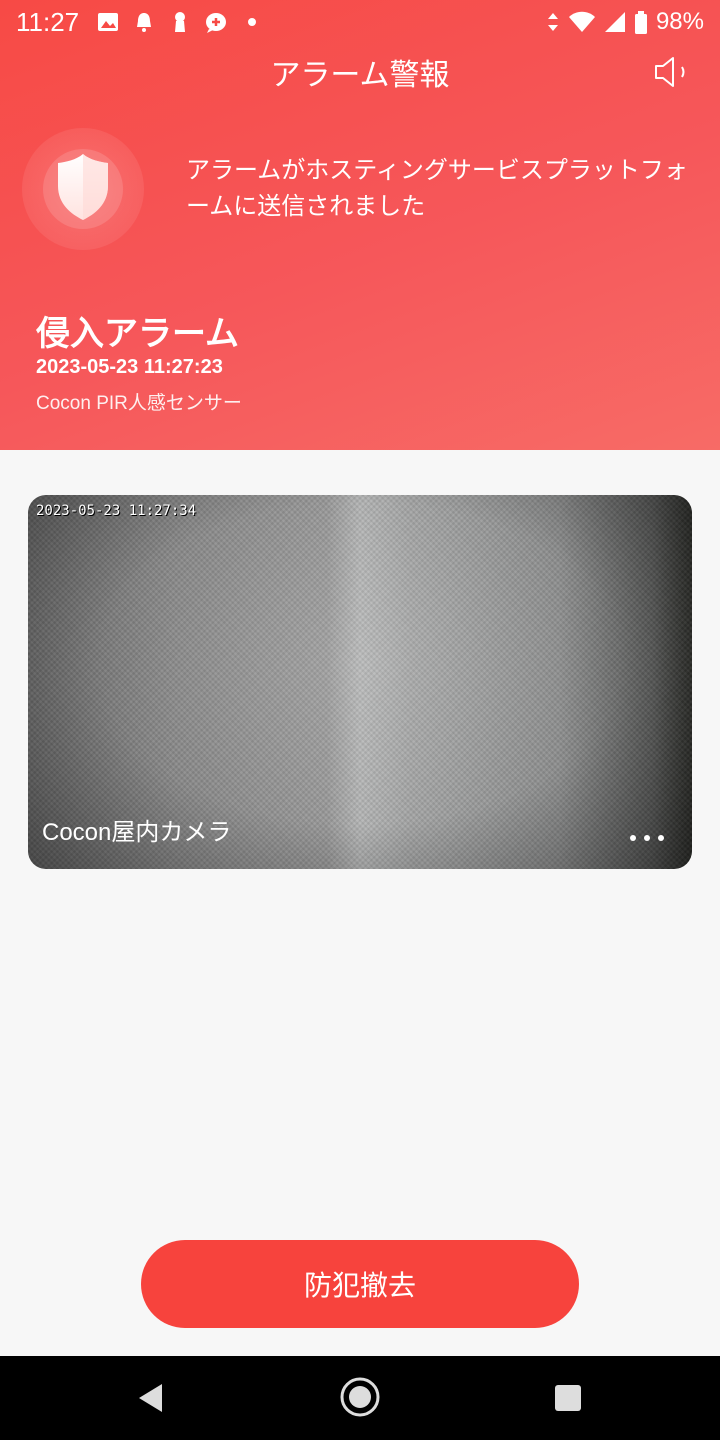 This screenshot has height=1440, width=720. What do you see at coordinates (679, 21) in the screenshot?
I see `battery-percent: 98%` at bounding box center [679, 21].